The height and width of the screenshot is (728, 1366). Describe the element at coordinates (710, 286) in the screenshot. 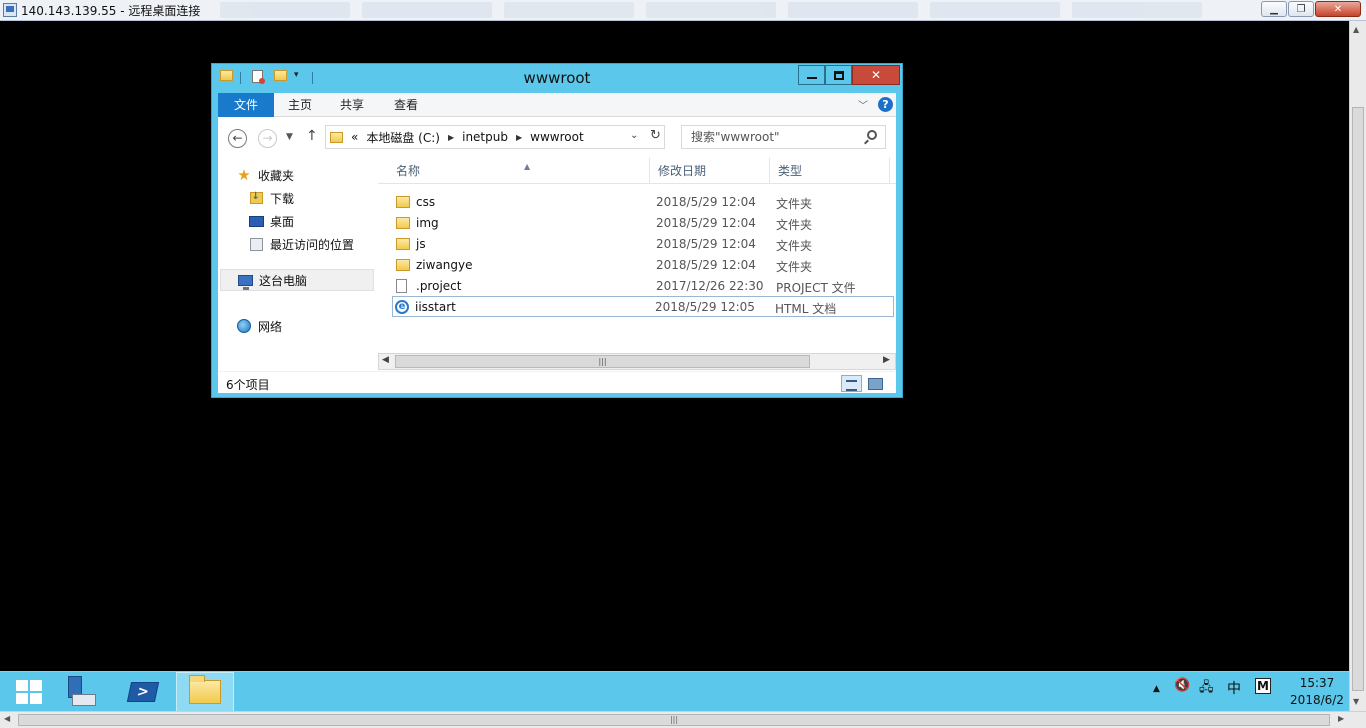

I see `file-date: 2017/12/26 22:30` at that location.